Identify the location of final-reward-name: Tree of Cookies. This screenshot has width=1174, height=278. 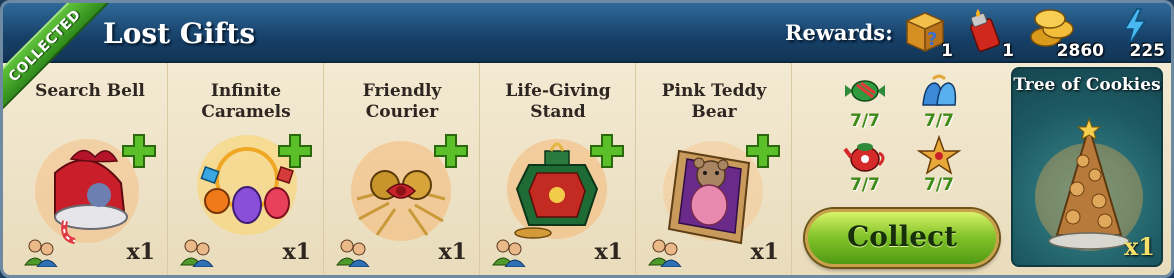
(1087, 85).